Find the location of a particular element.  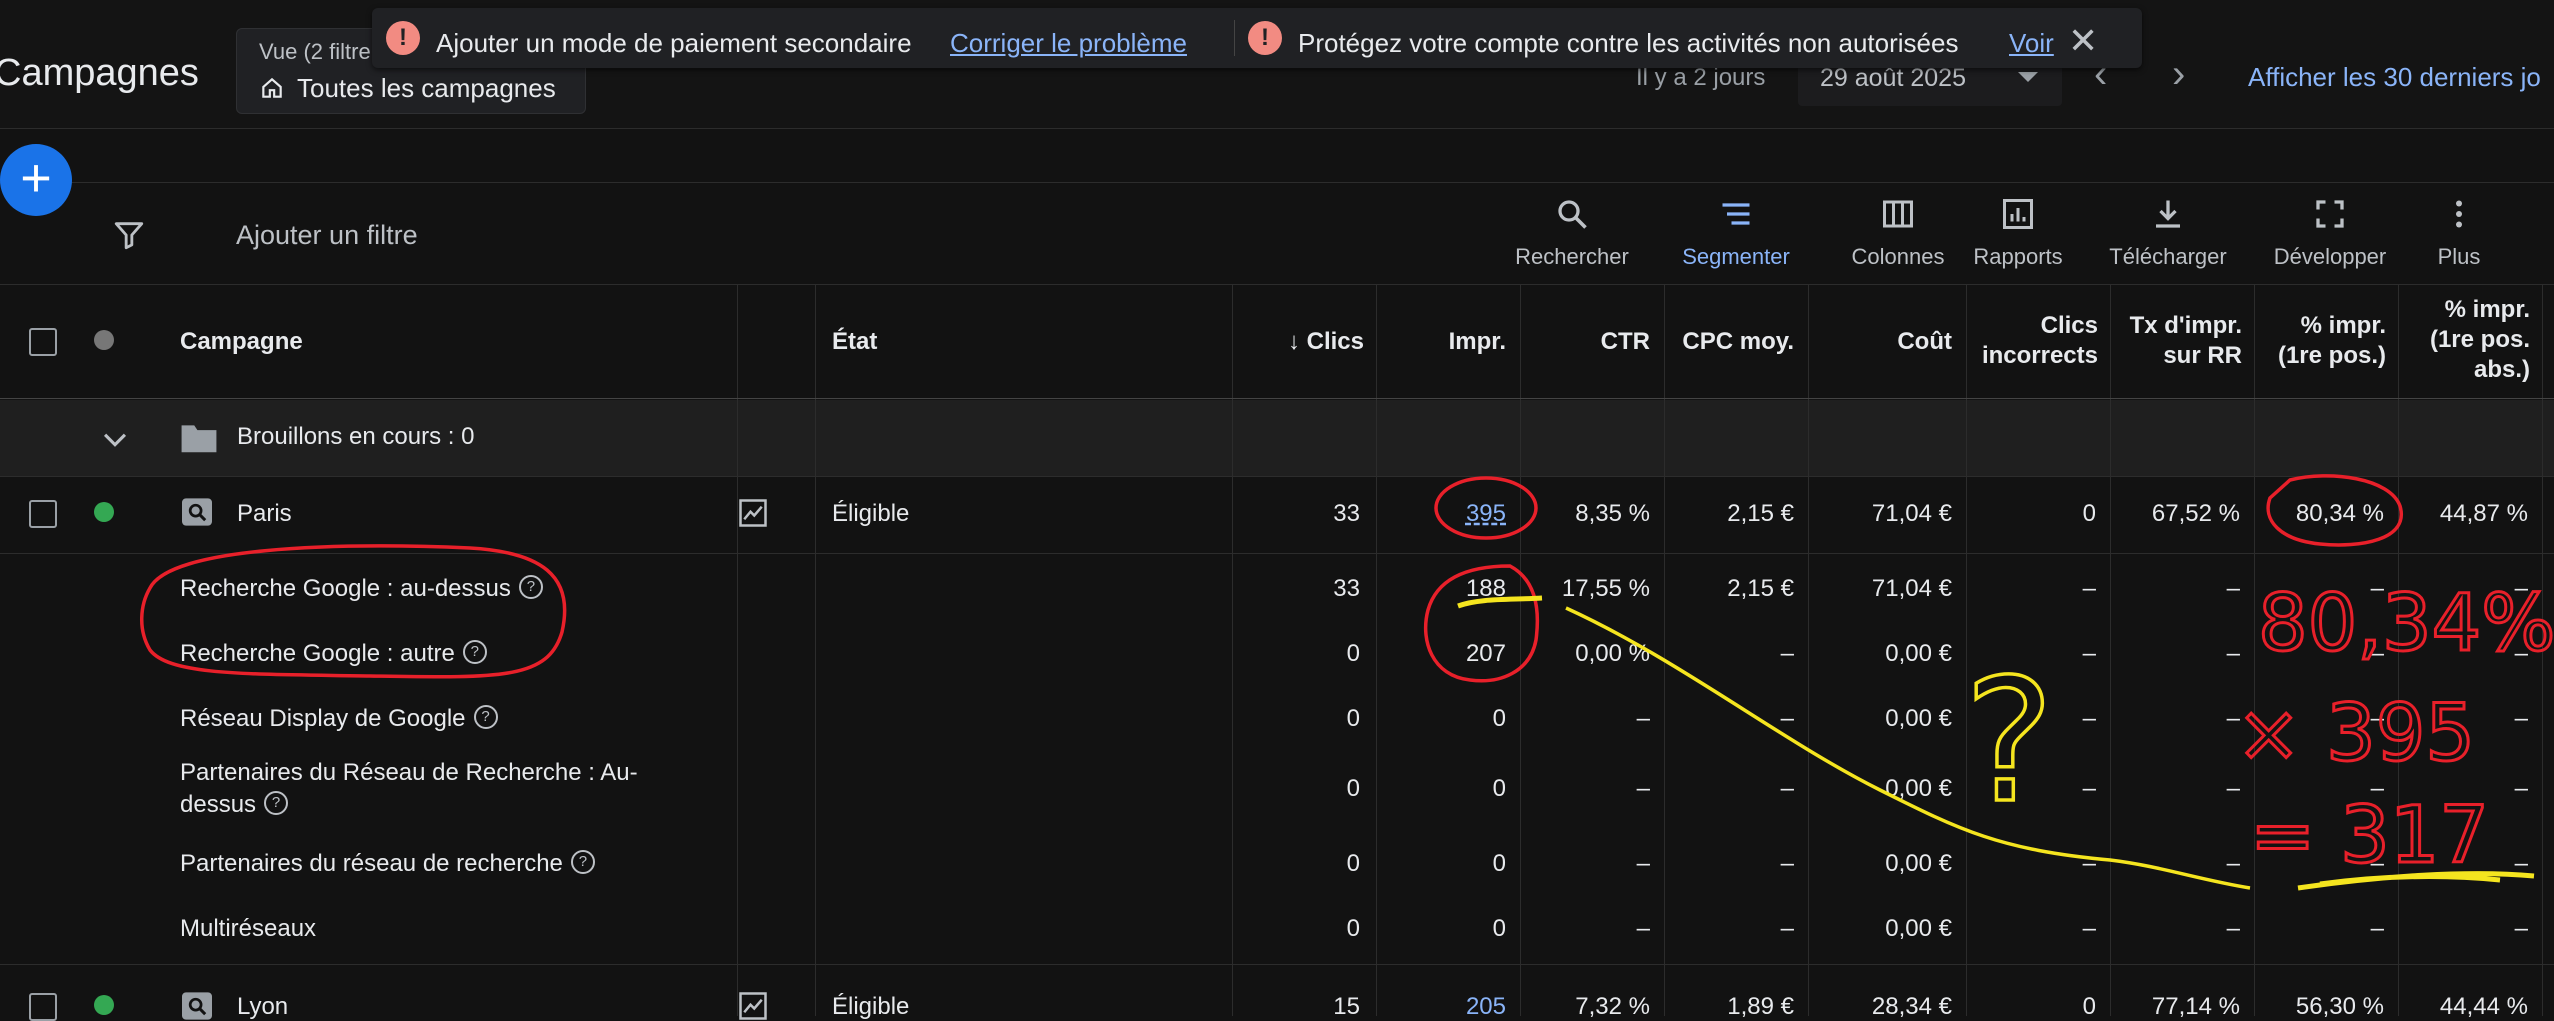

page-title: Campagnes is located at coordinates (99, 73).